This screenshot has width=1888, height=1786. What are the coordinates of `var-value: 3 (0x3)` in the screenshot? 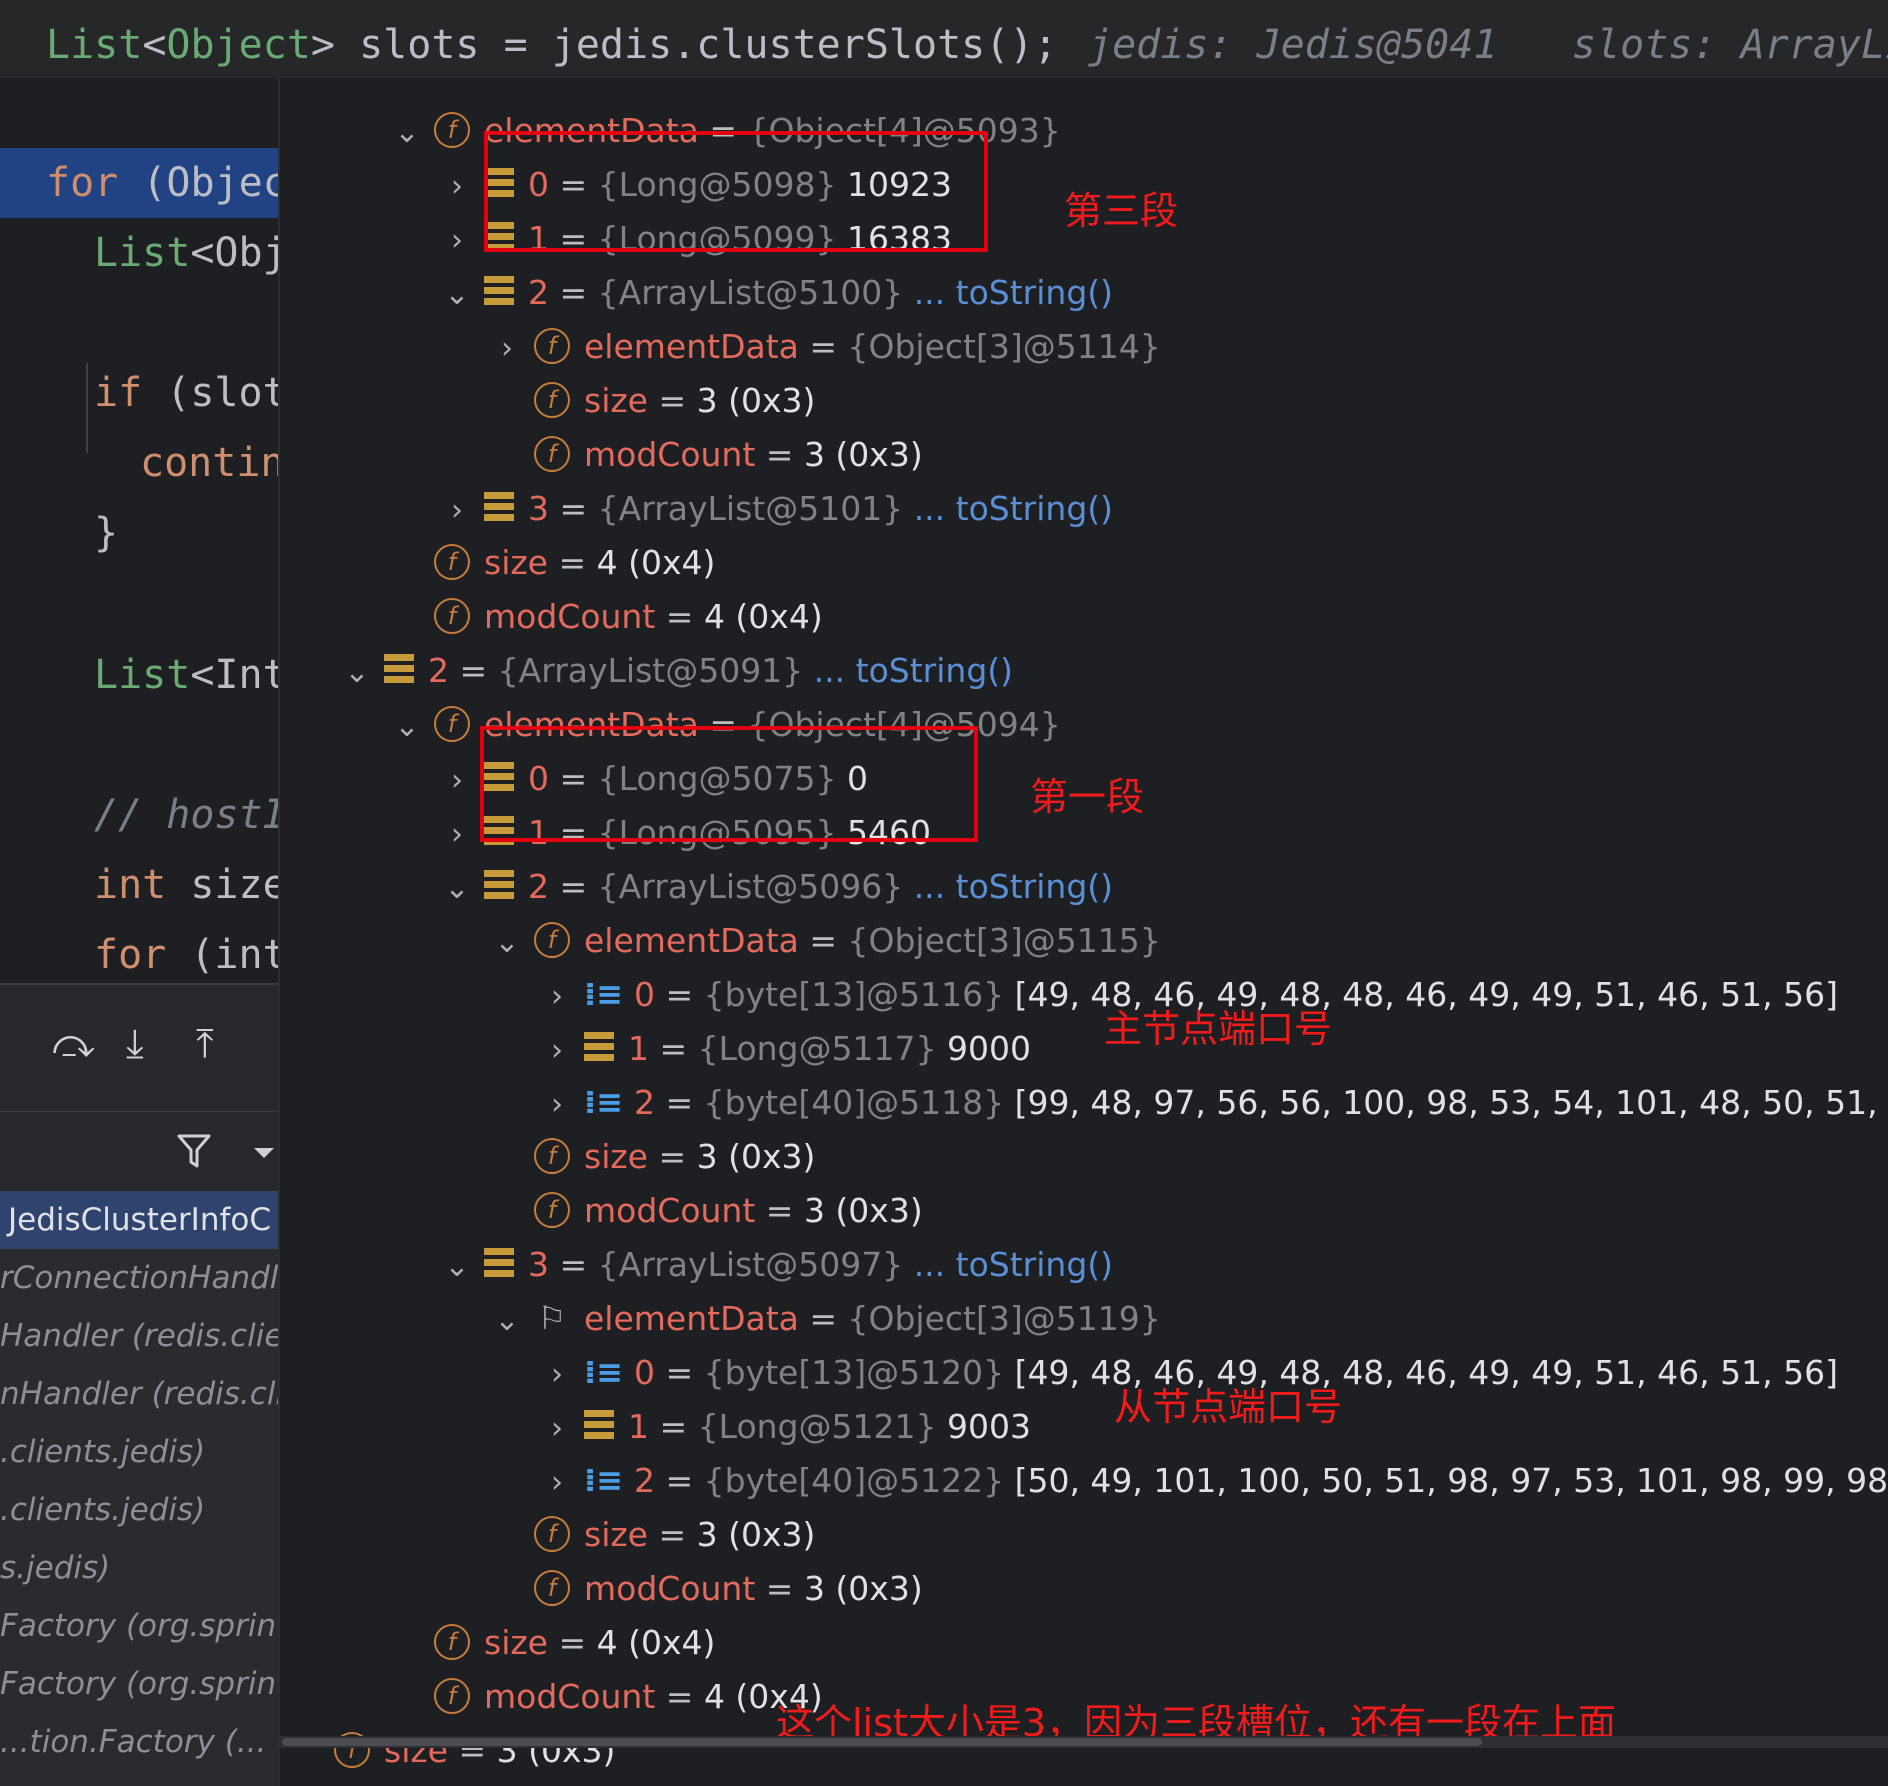 It's located at (756, 400).